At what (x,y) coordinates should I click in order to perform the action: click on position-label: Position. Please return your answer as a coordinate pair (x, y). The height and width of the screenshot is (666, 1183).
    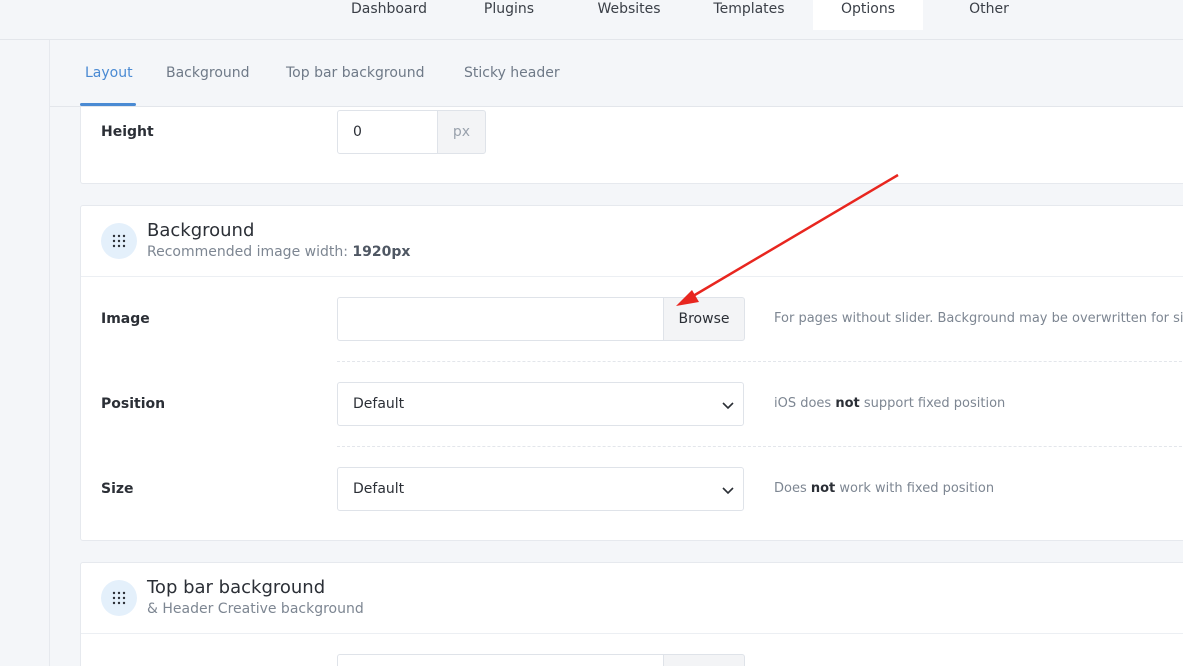
    Looking at the image, I should click on (133, 404).